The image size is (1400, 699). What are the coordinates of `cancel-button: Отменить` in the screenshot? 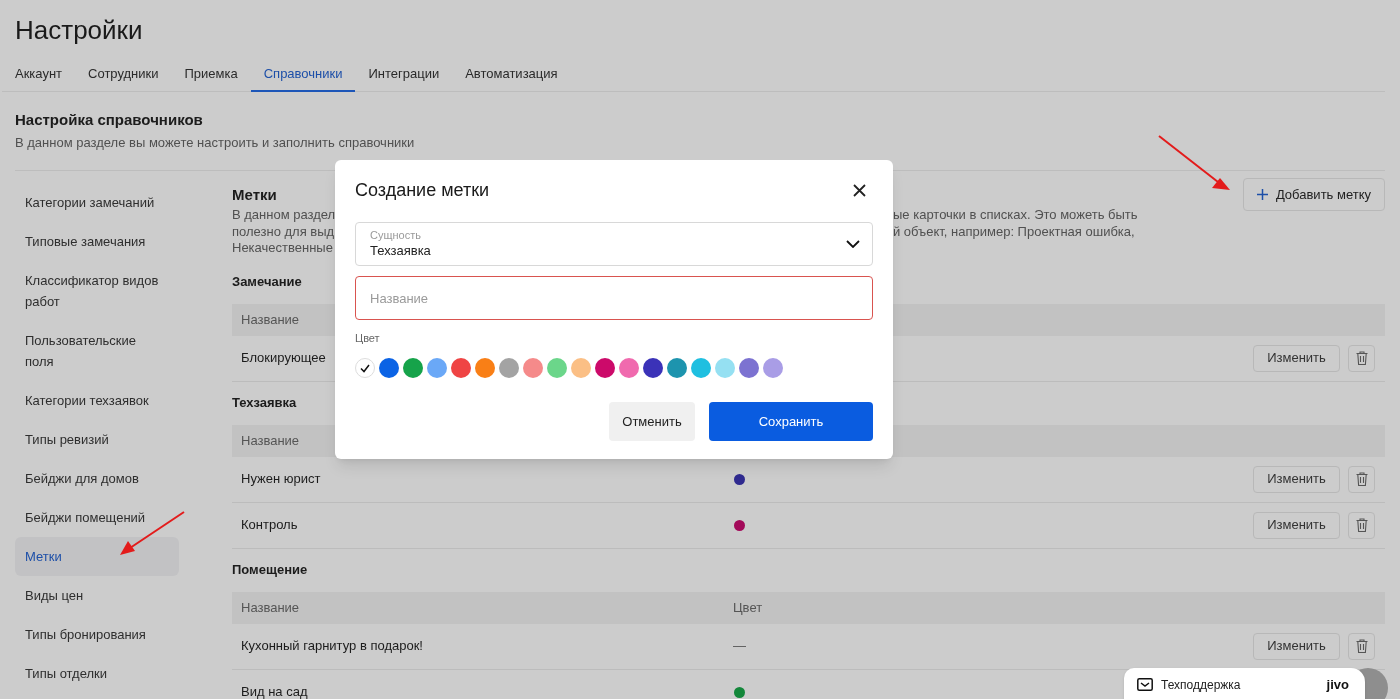 It's located at (652, 421).